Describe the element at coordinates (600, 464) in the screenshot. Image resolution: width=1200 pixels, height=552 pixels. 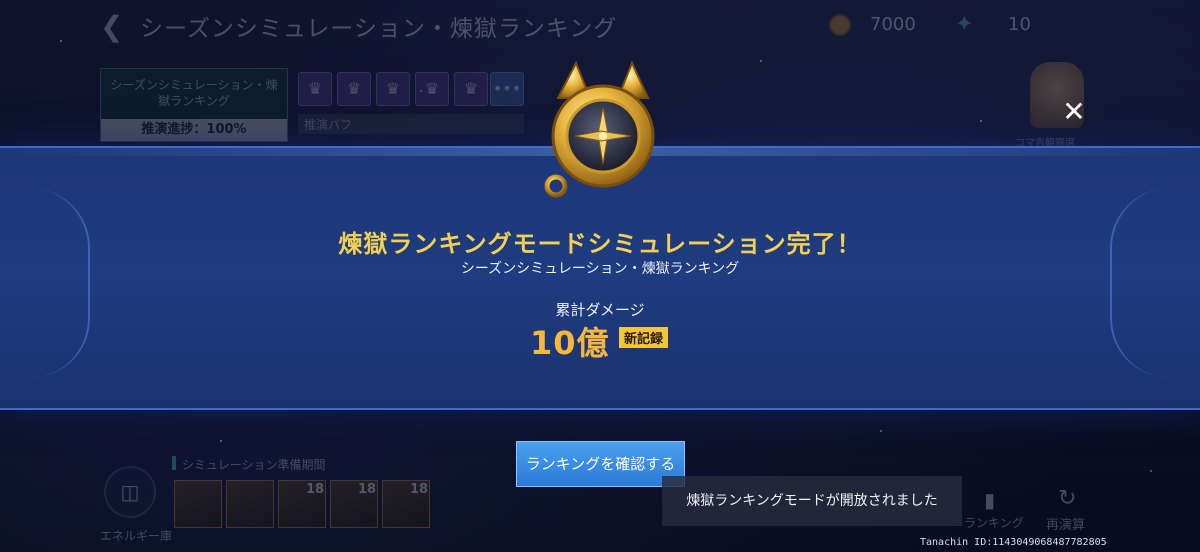
I see `view-ranking-button: ランキングを確認する` at that location.